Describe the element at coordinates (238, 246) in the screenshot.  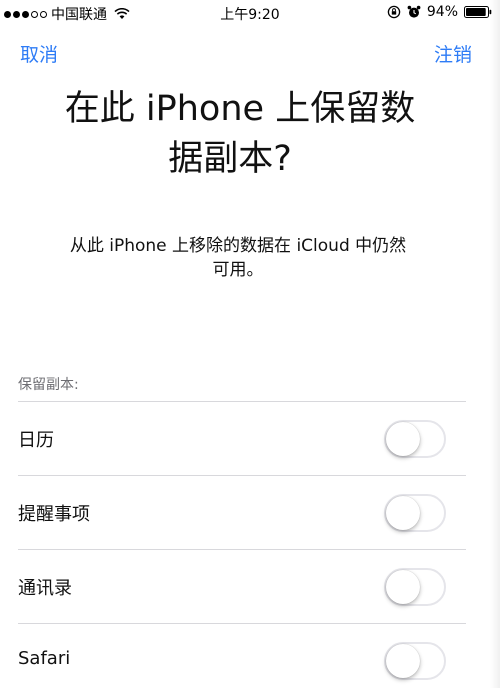
I see `description-line: 从此 iPhone 上移除的数据在 iCloud 中仍然` at that location.